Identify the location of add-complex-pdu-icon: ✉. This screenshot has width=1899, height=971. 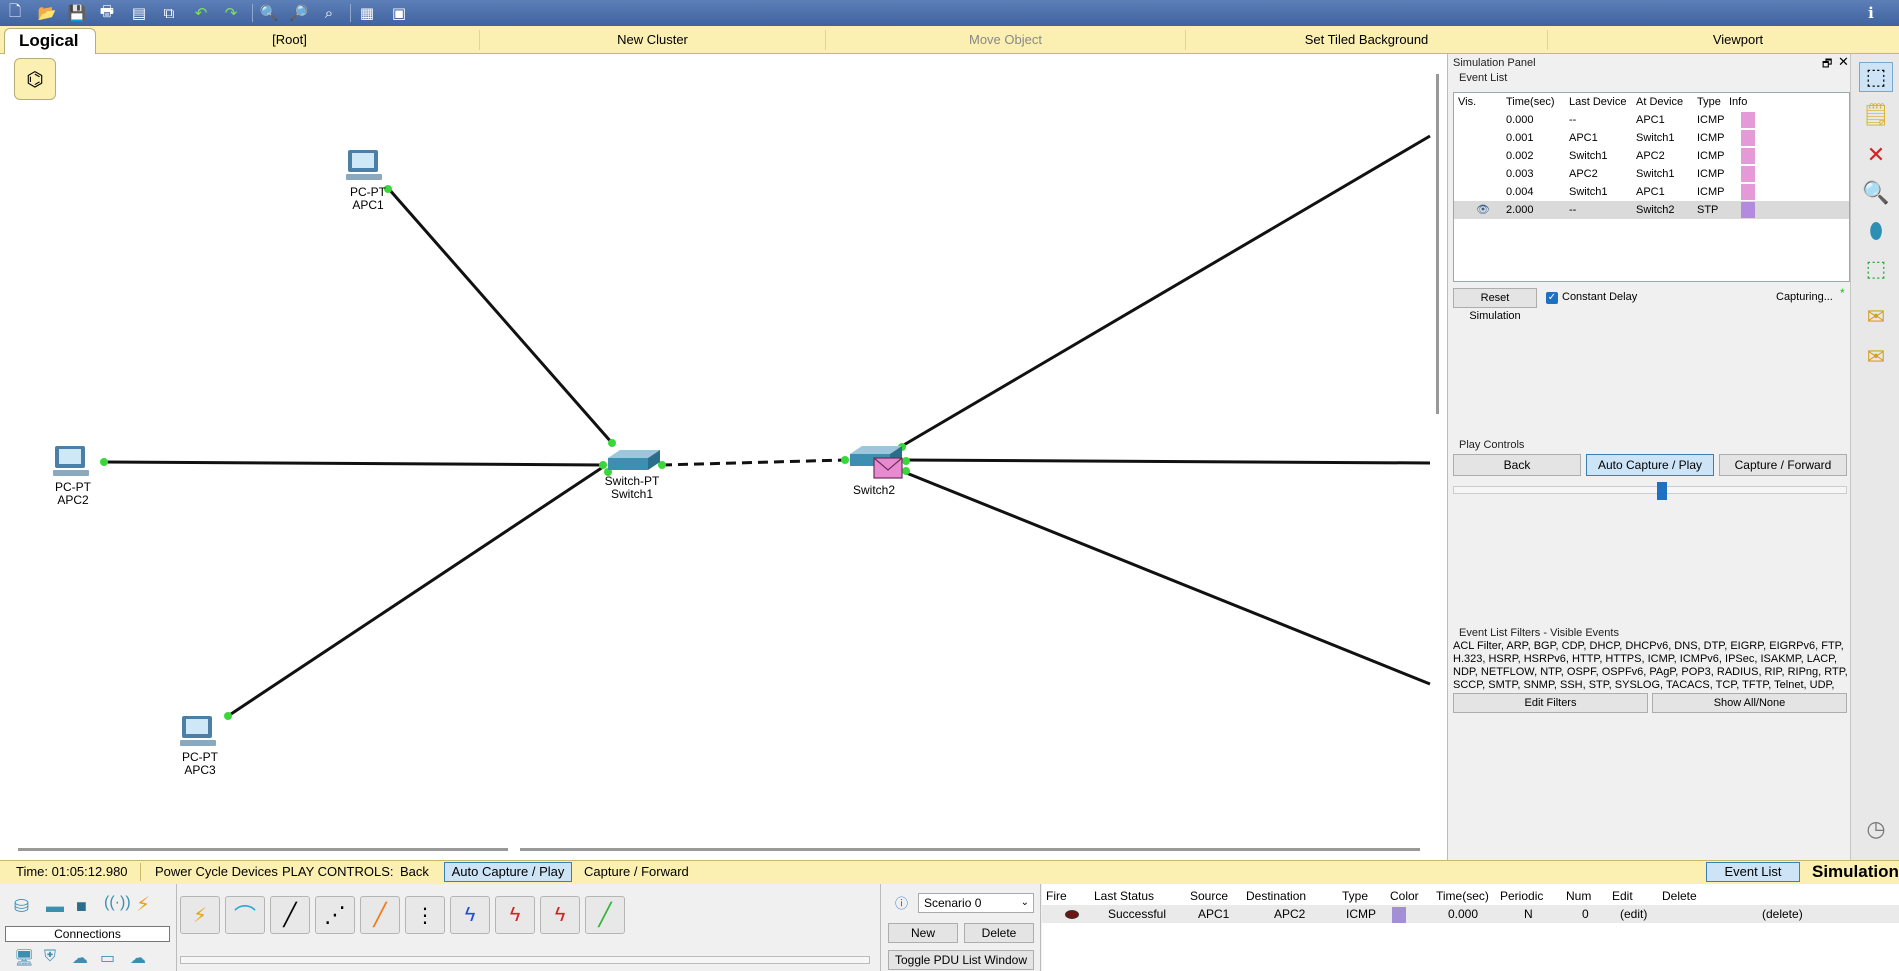
(1876, 357).